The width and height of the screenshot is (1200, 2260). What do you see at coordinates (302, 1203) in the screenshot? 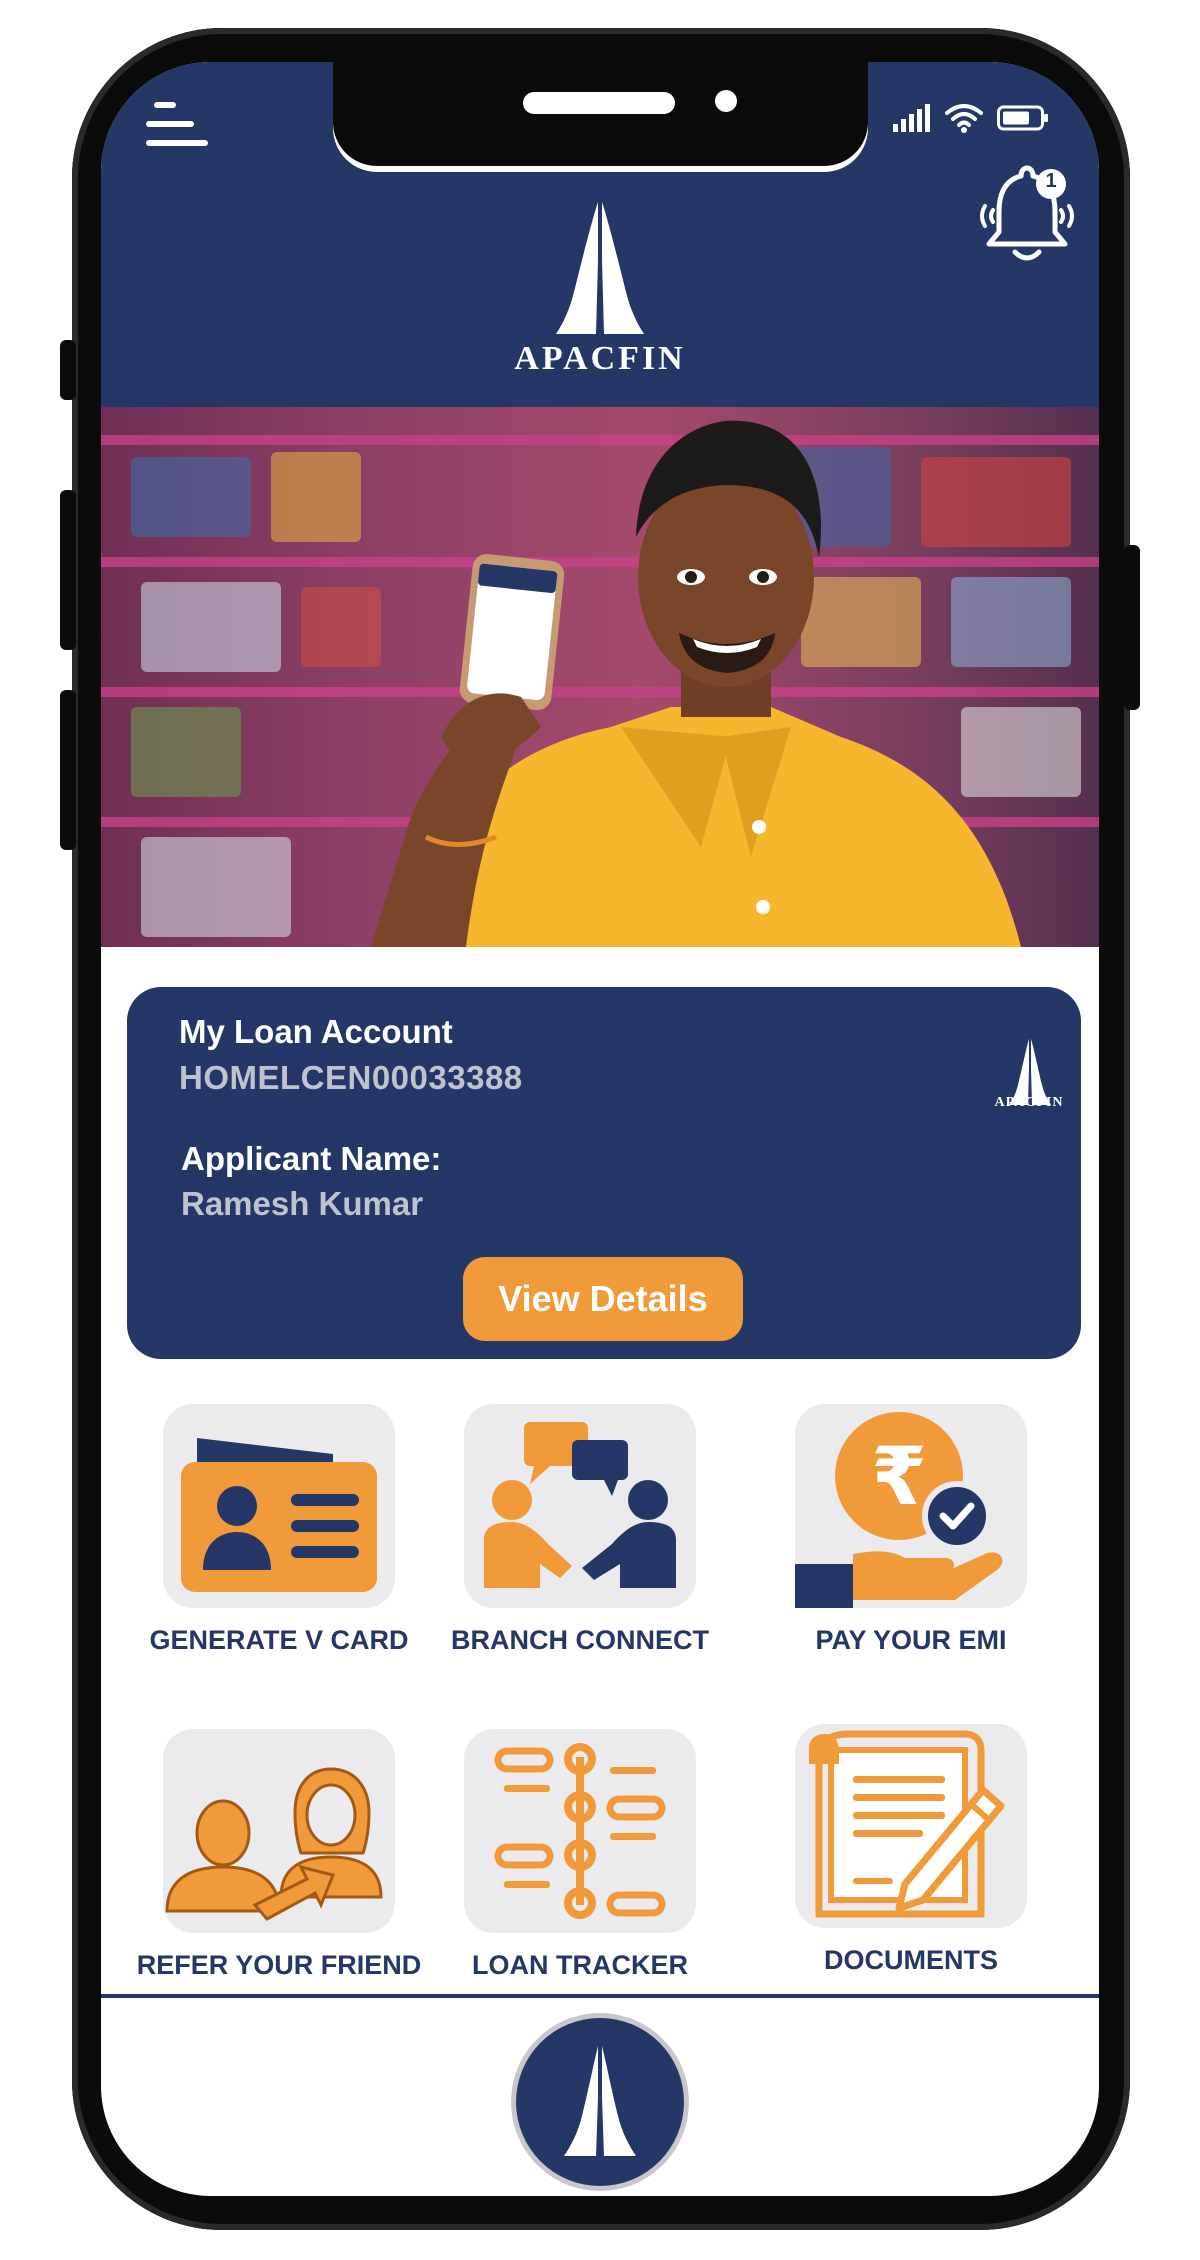
I see `applicant-name-value: Ramesh Kumar` at bounding box center [302, 1203].